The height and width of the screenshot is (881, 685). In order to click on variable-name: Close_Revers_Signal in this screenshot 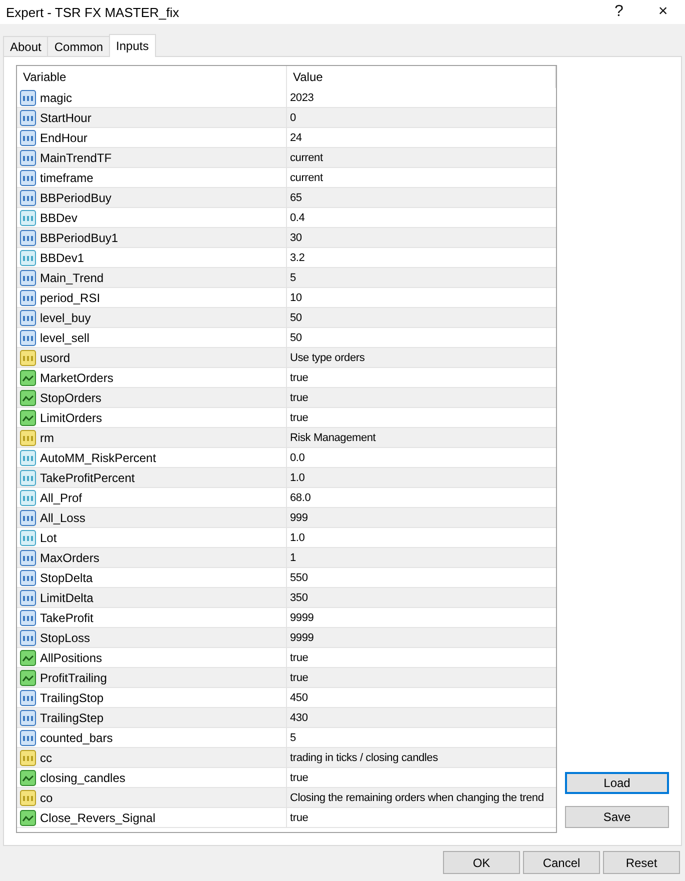, I will do `click(98, 817)`.